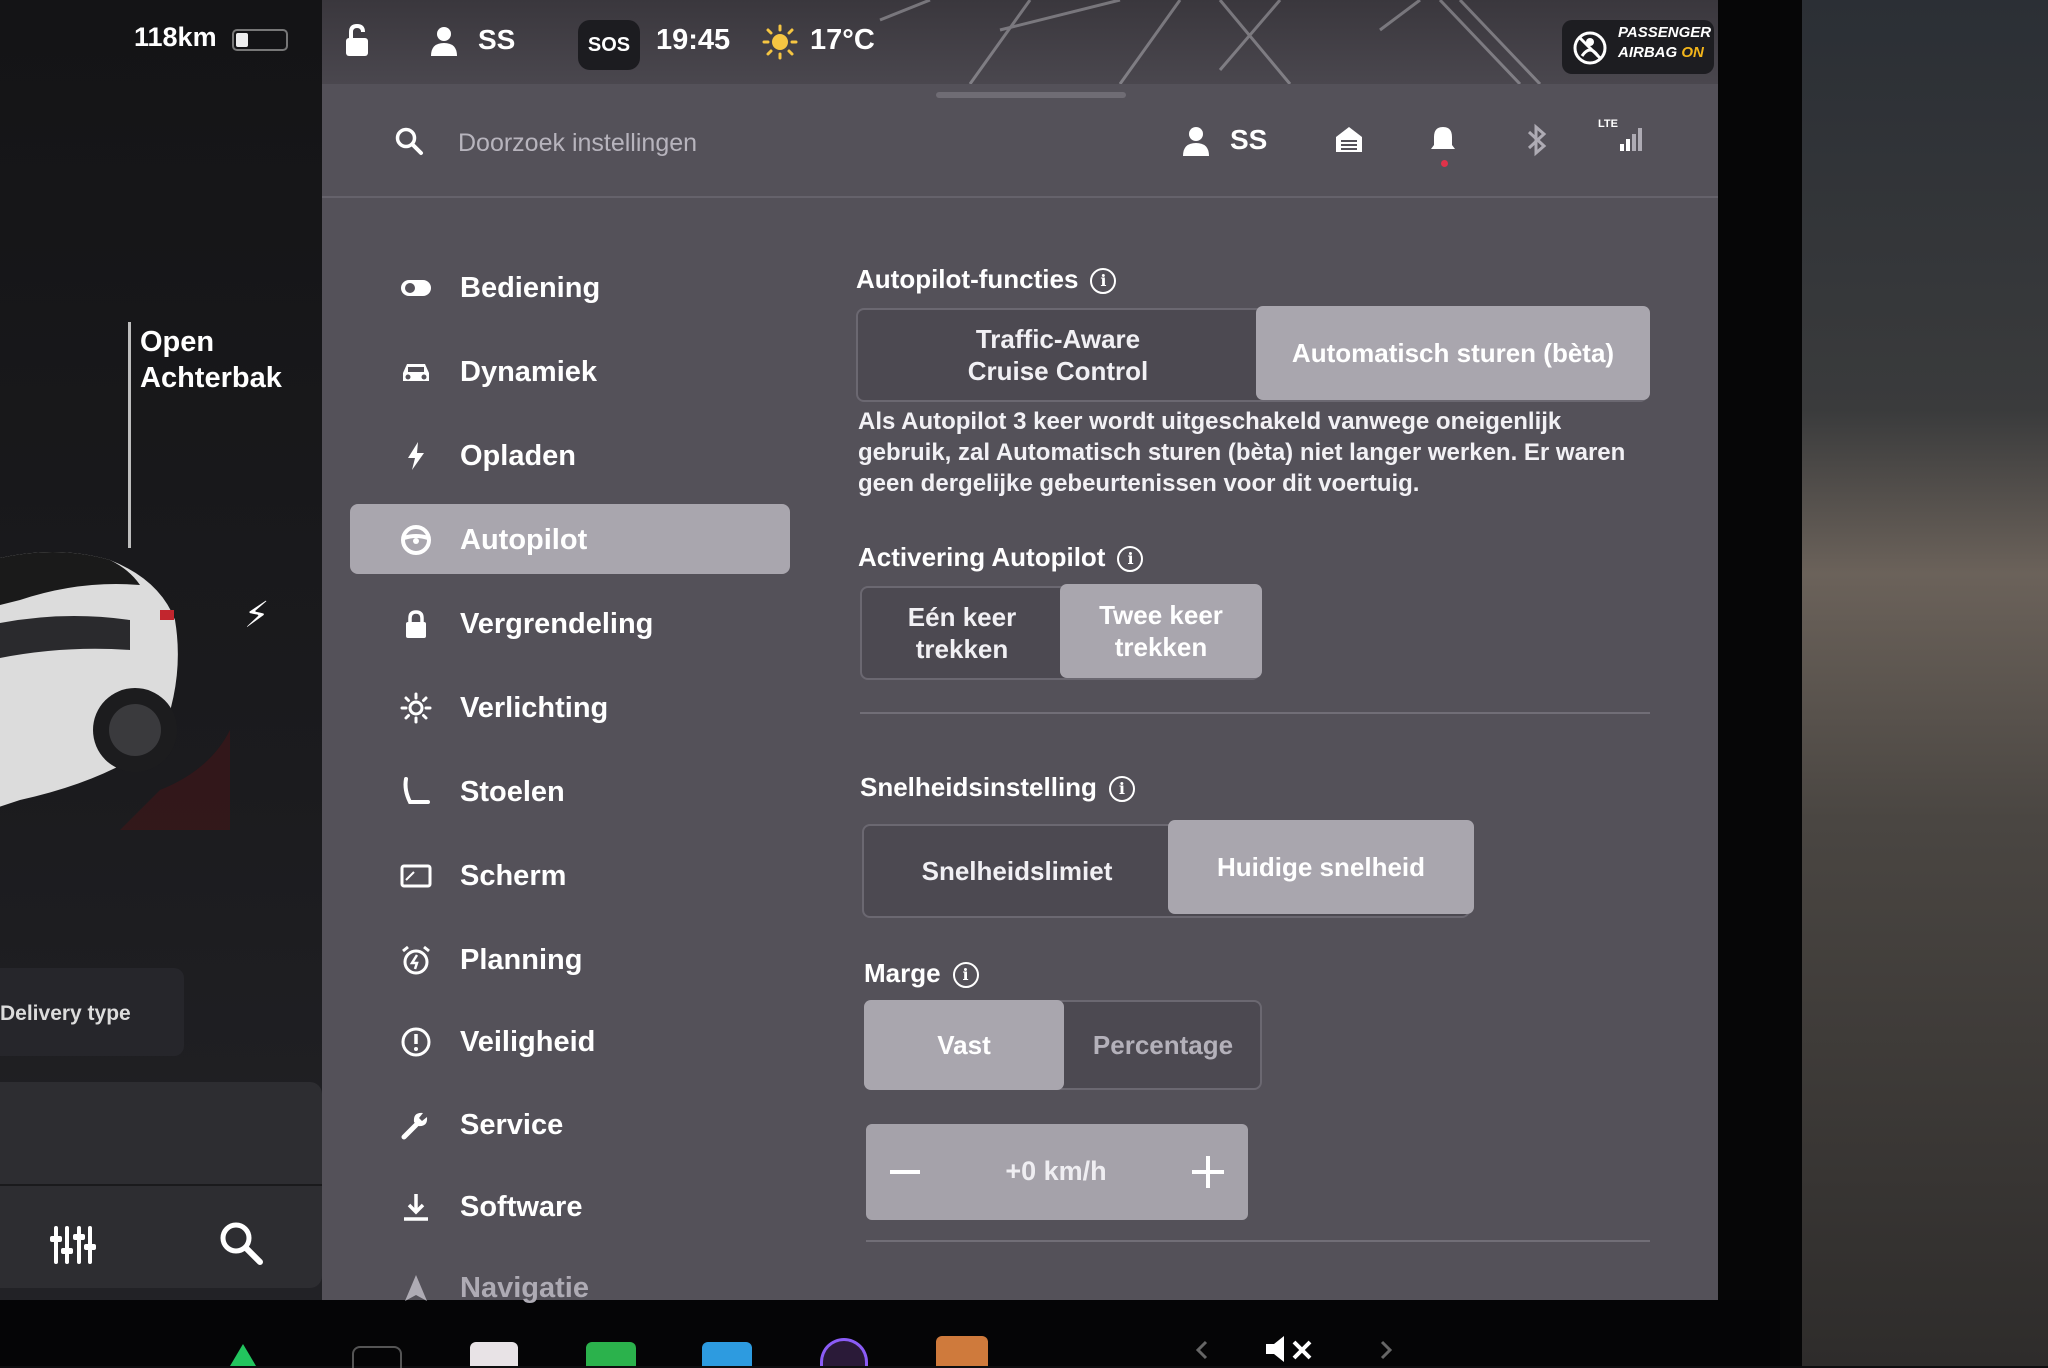 This screenshot has width=2048, height=1368. What do you see at coordinates (521, 960) in the screenshot?
I see `sidebar-item-label: Planning` at bounding box center [521, 960].